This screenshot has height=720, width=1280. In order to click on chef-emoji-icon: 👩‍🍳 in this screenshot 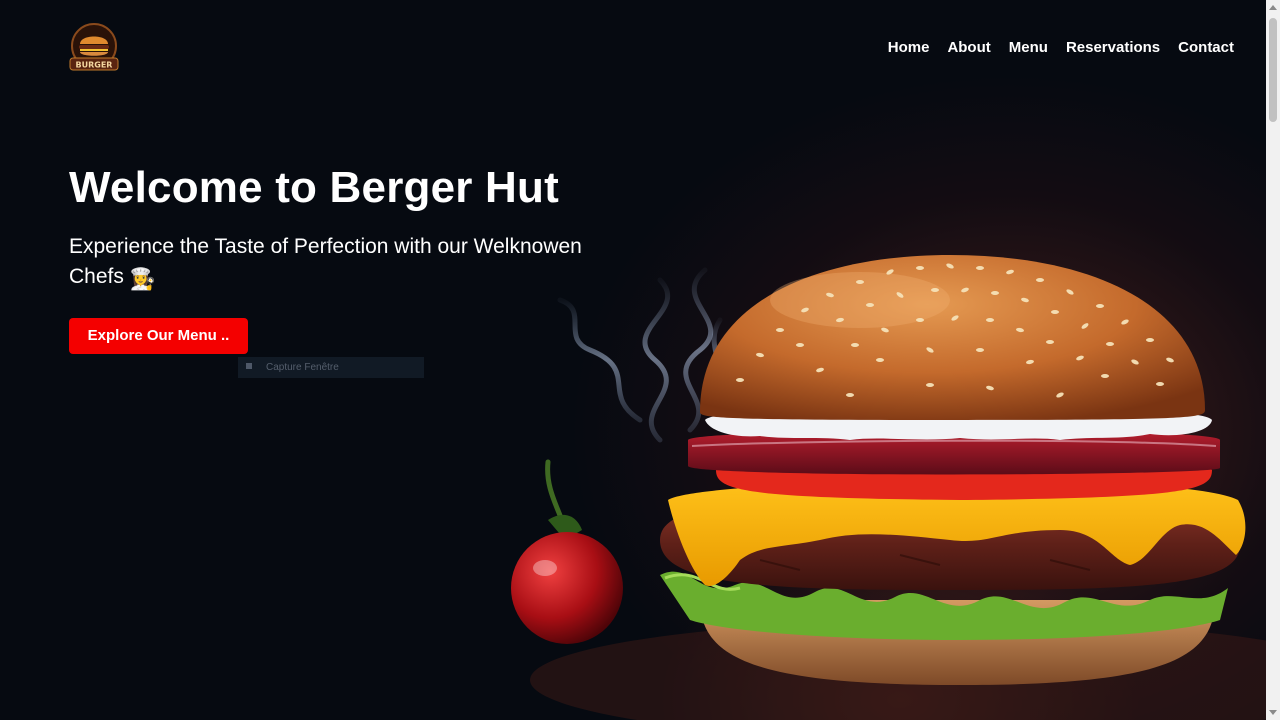, I will do `click(143, 279)`.